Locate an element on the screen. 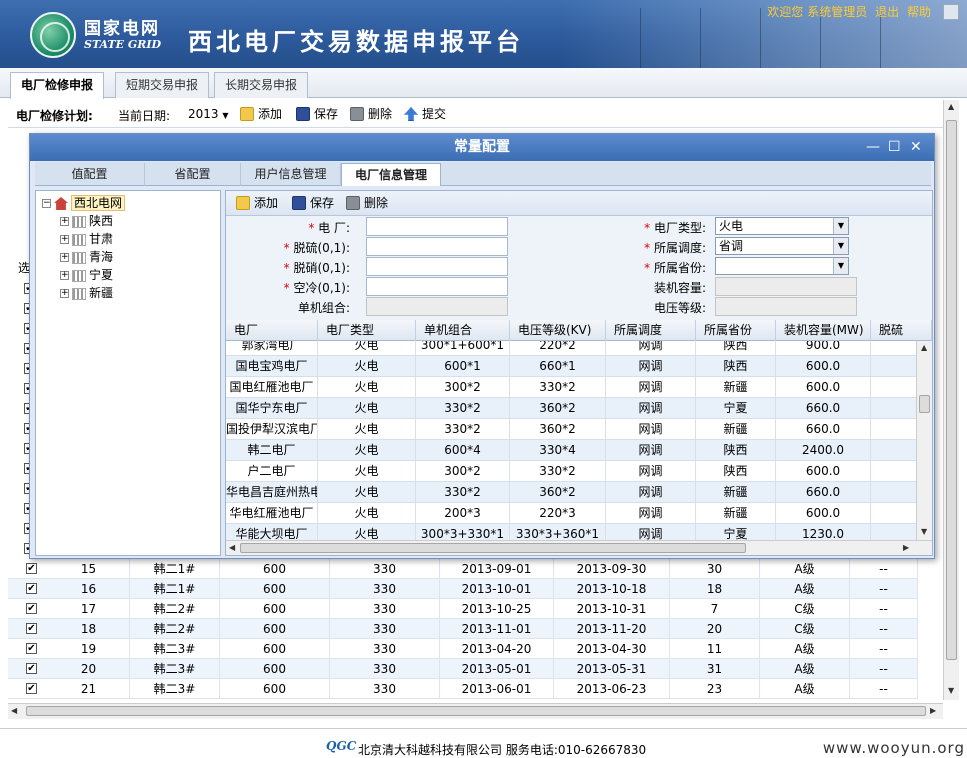 This screenshot has height=758, width=967. table-row: 韩二电厂 火电 600*4 330*4 网调 陕西 2400.0 is located at coordinates (571, 450).